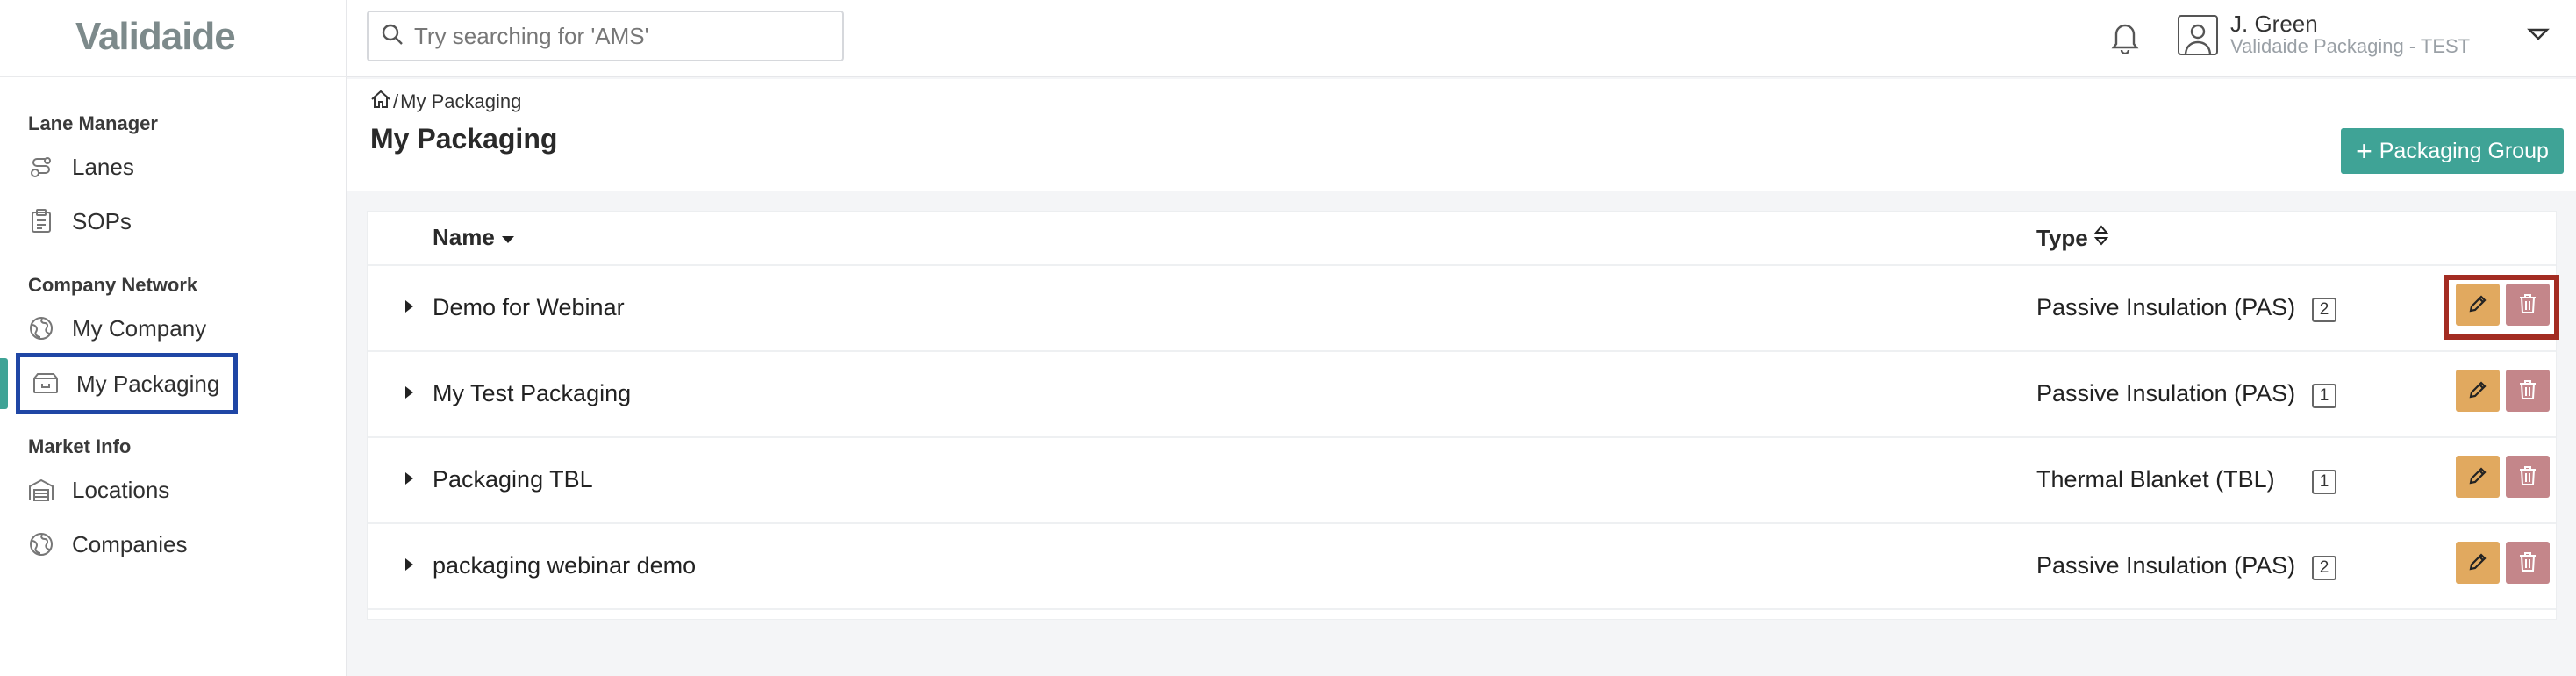 The height and width of the screenshot is (676, 2576). I want to click on sort-icon, so click(2101, 238).